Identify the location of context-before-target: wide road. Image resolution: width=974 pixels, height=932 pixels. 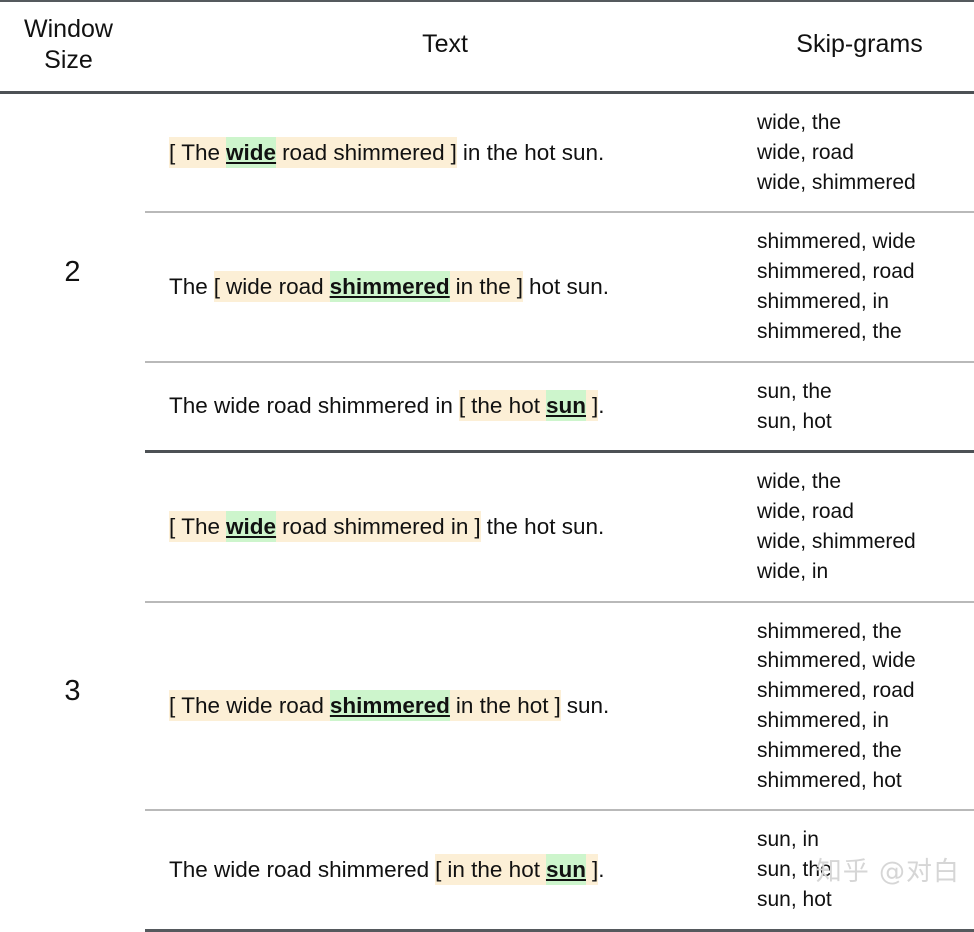
(275, 286).